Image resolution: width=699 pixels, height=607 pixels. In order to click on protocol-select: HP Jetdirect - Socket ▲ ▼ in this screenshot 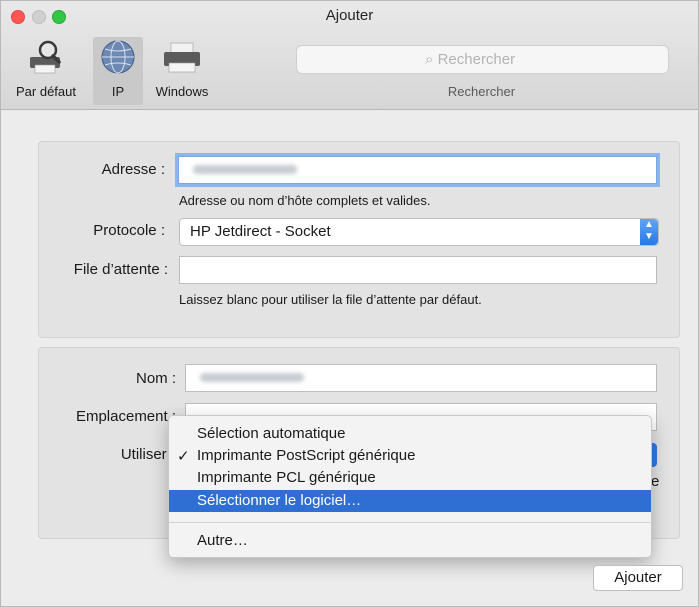, I will do `click(419, 232)`.